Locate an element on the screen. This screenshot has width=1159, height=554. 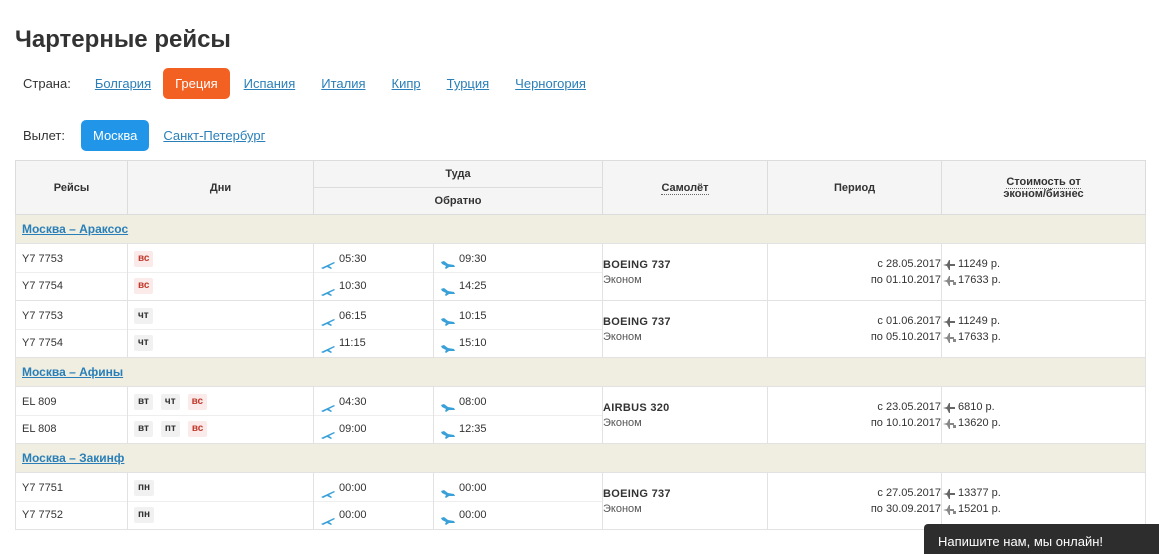
header-flights: Рейсы is located at coordinates (71, 187).